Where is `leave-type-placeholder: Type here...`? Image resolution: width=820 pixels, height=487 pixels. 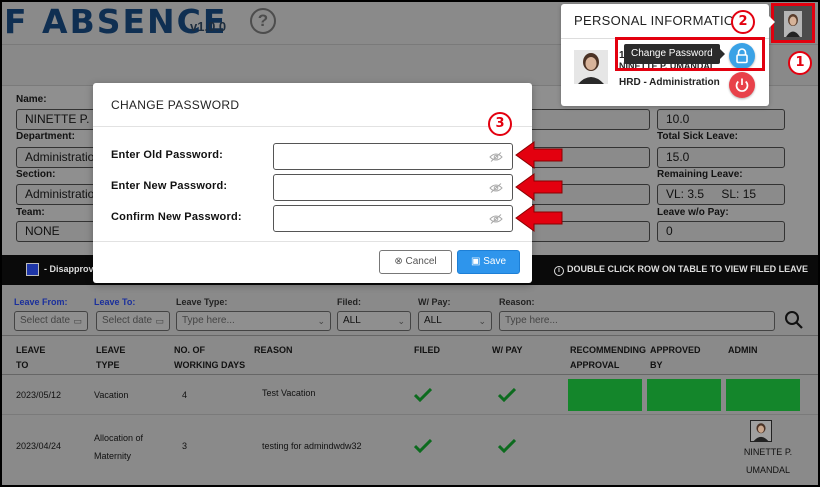
leave-type-placeholder: Type here... is located at coordinates (208, 320).